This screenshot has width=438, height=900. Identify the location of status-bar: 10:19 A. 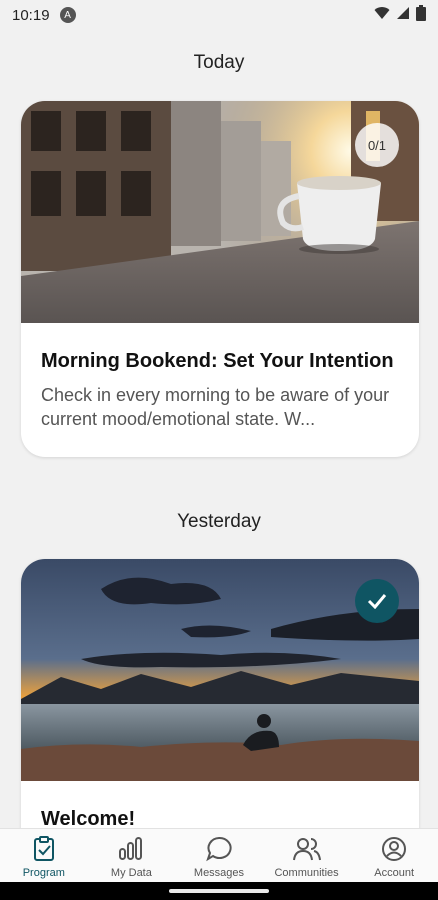
(219, 15).